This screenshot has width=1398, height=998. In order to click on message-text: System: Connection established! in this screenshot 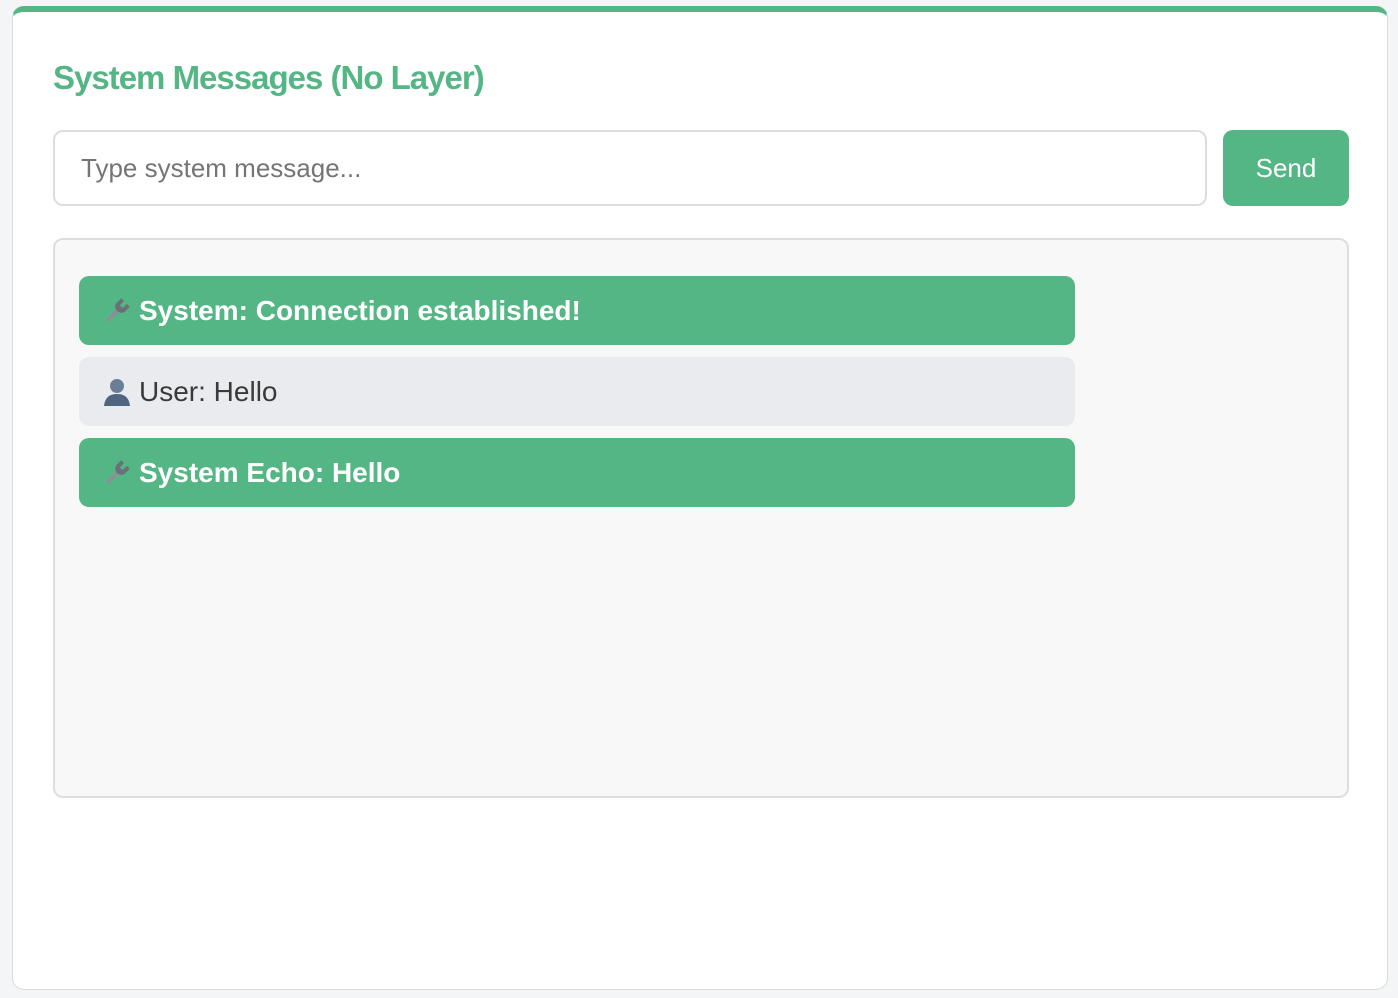, I will do `click(360, 310)`.